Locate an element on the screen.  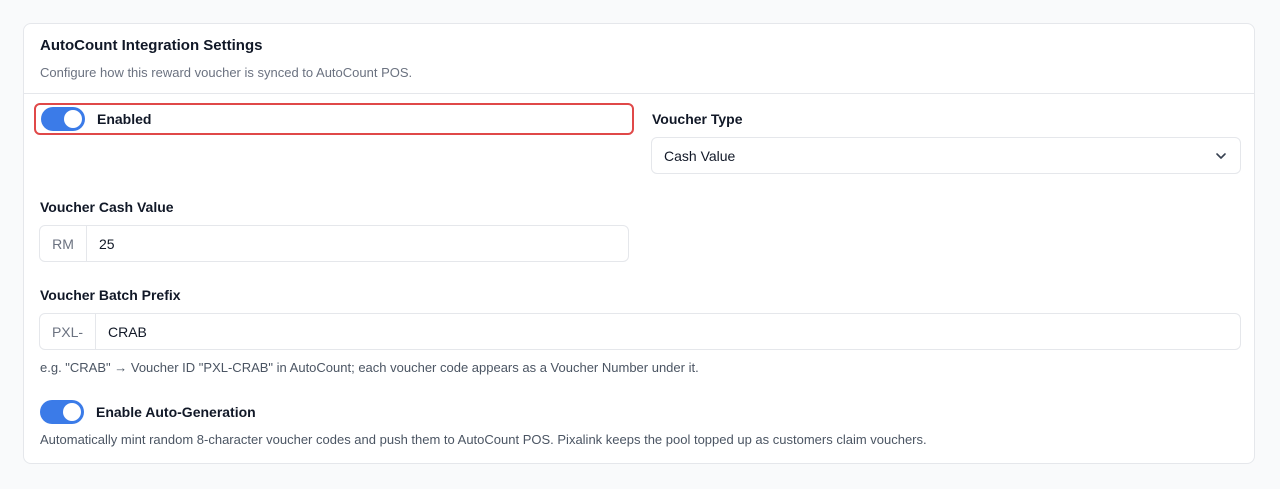
enabled-toggle is located at coordinates (63, 119).